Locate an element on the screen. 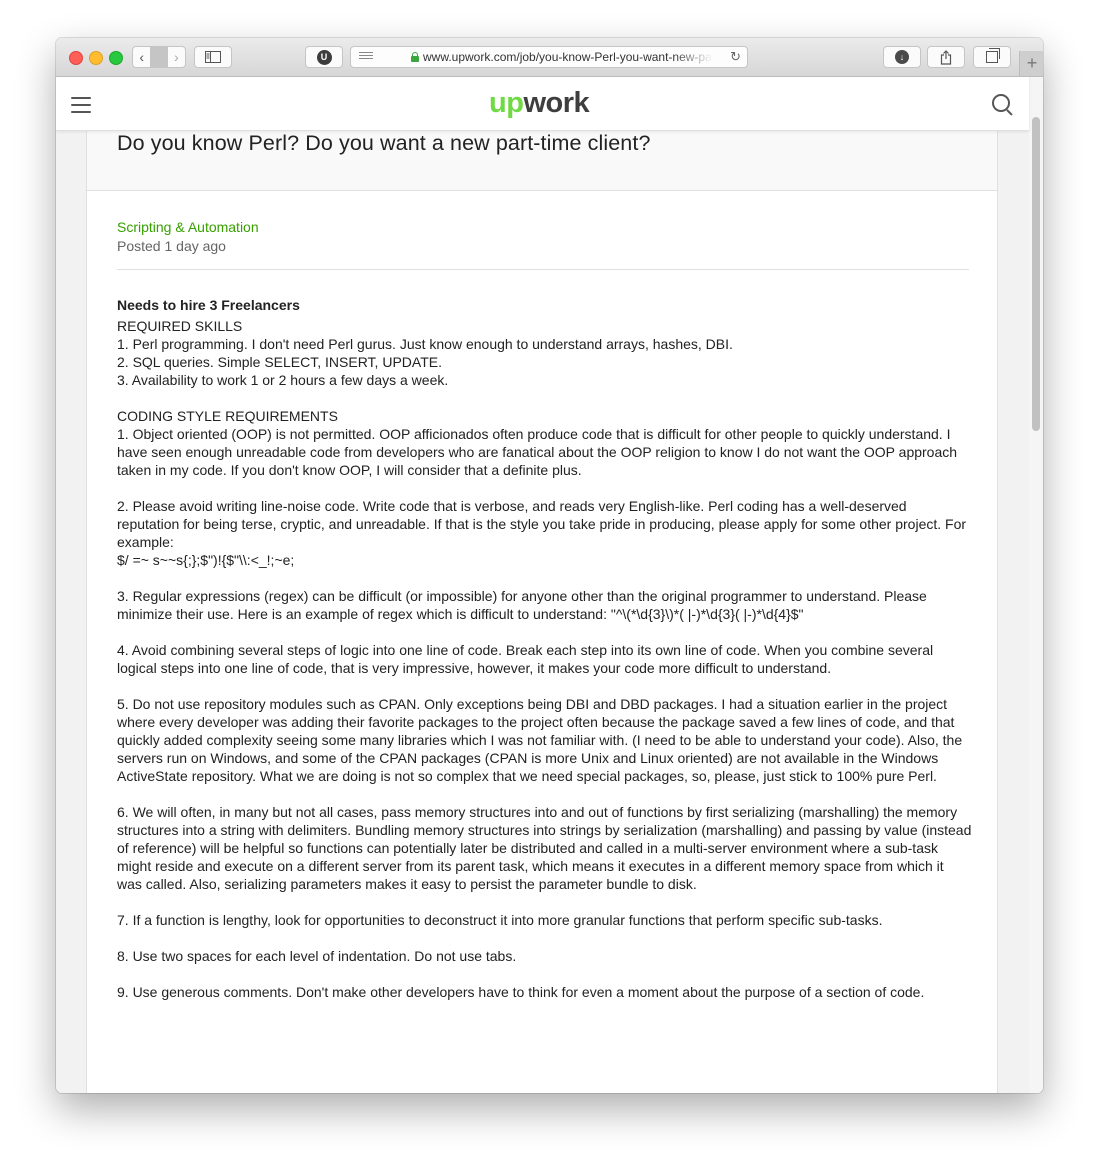  site-header: upwork is located at coordinates (542, 104).